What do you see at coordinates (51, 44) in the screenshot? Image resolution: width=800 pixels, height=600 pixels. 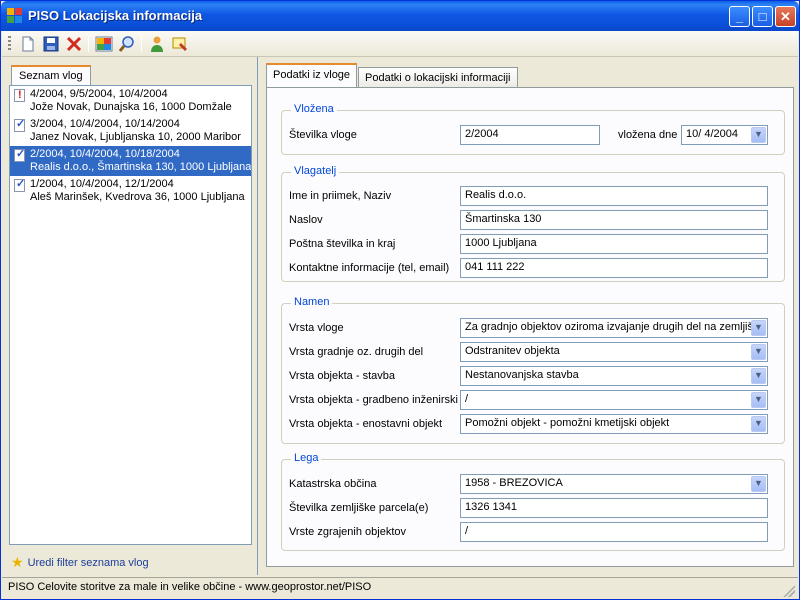 I see `save-icon` at bounding box center [51, 44].